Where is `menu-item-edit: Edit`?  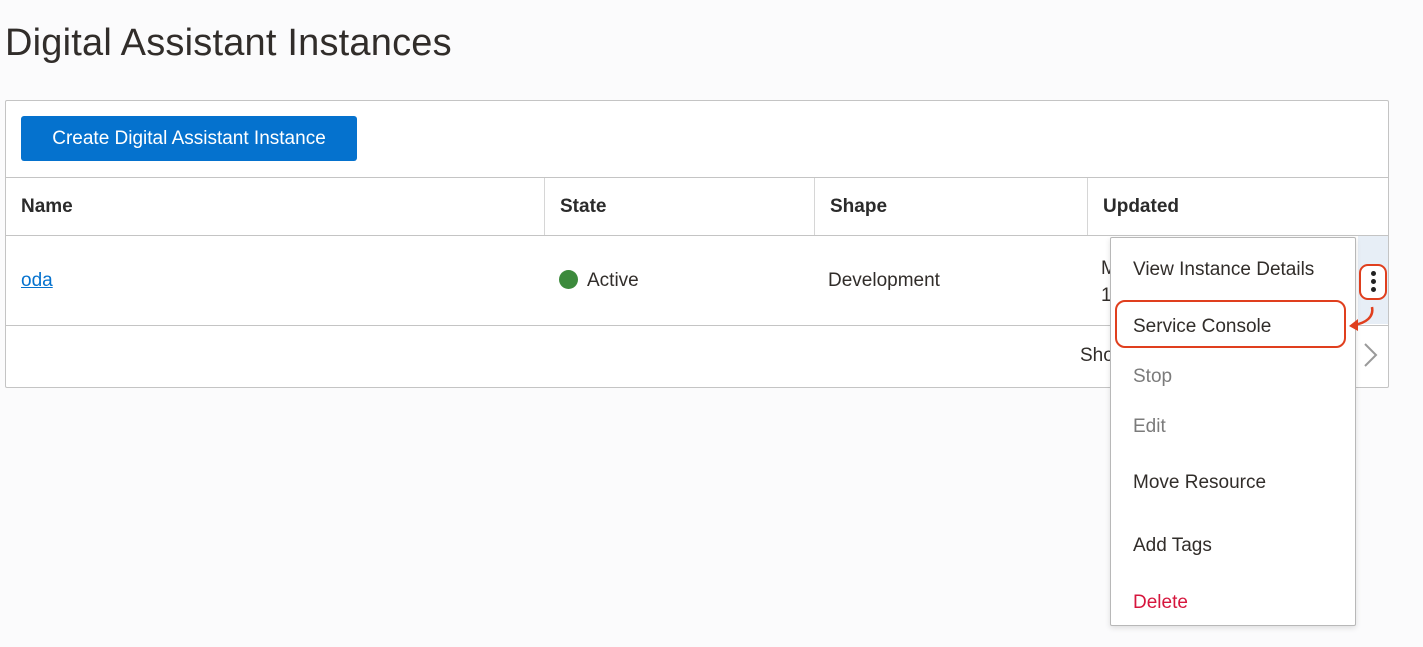
menu-item-edit: Edit is located at coordinates (1149, 426).